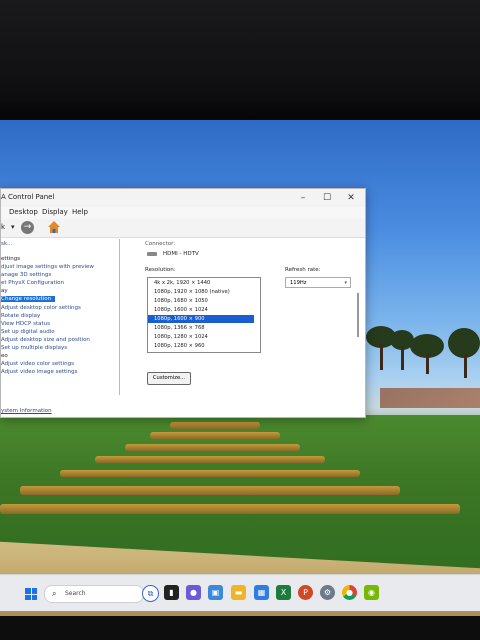  What do you see at coordinates (181, 254) in the screenshot?
I see `connector-value: HDMI - HDTV` at bounding box center [181, 254].